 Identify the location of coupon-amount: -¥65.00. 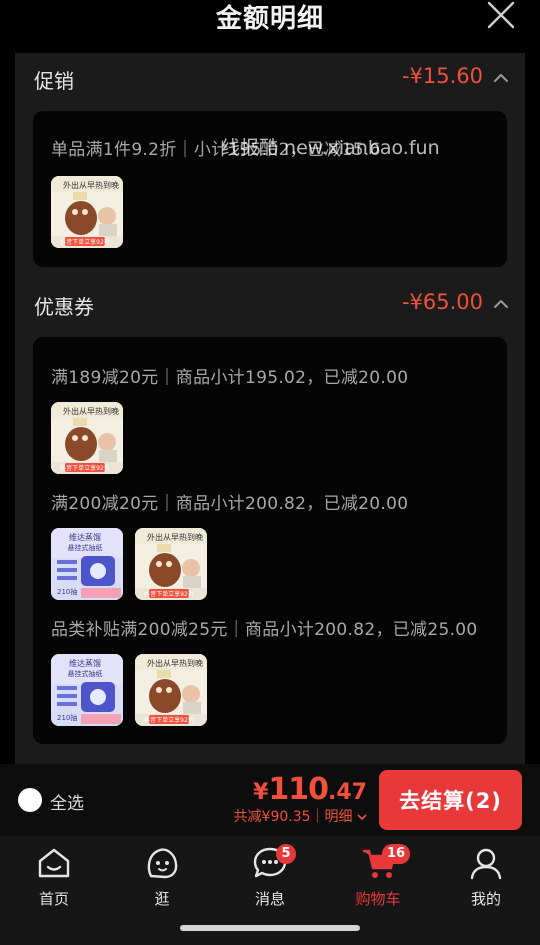
(442, 302).